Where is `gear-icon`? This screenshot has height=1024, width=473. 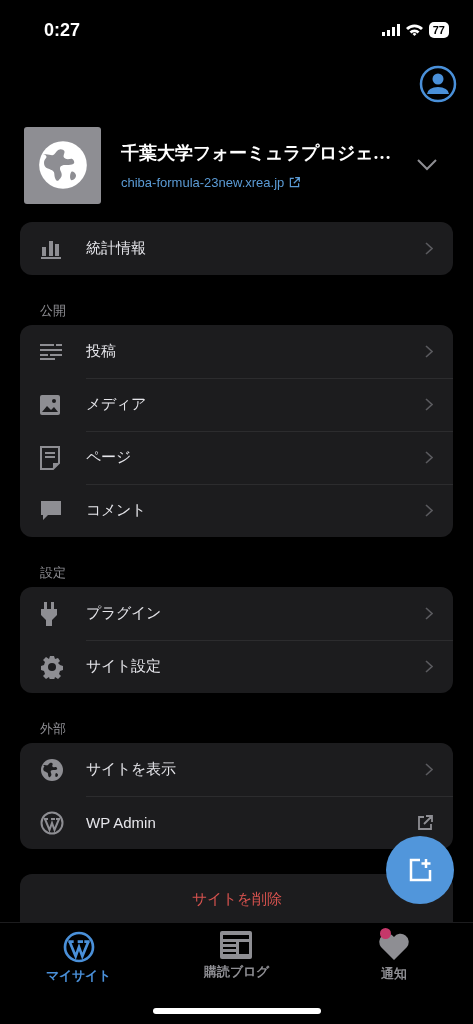 gear-icon is located at coordinates (52, 666).